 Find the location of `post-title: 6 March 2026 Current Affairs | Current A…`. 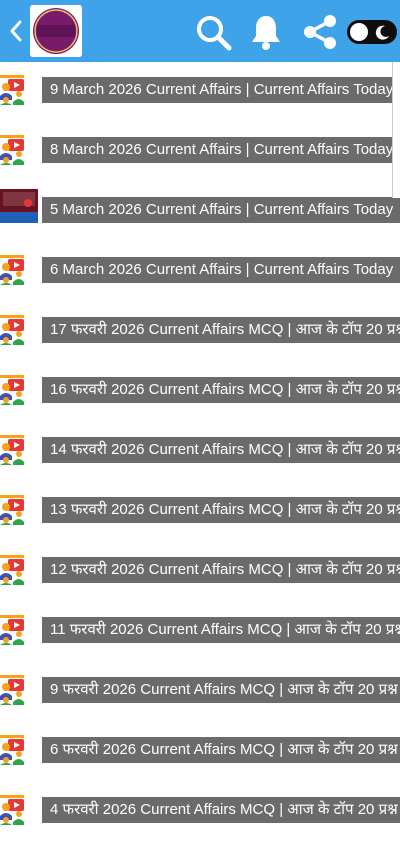

post-title: 6 March 2026 Current Affairs | Current A… is located at coordinates (222, 269).